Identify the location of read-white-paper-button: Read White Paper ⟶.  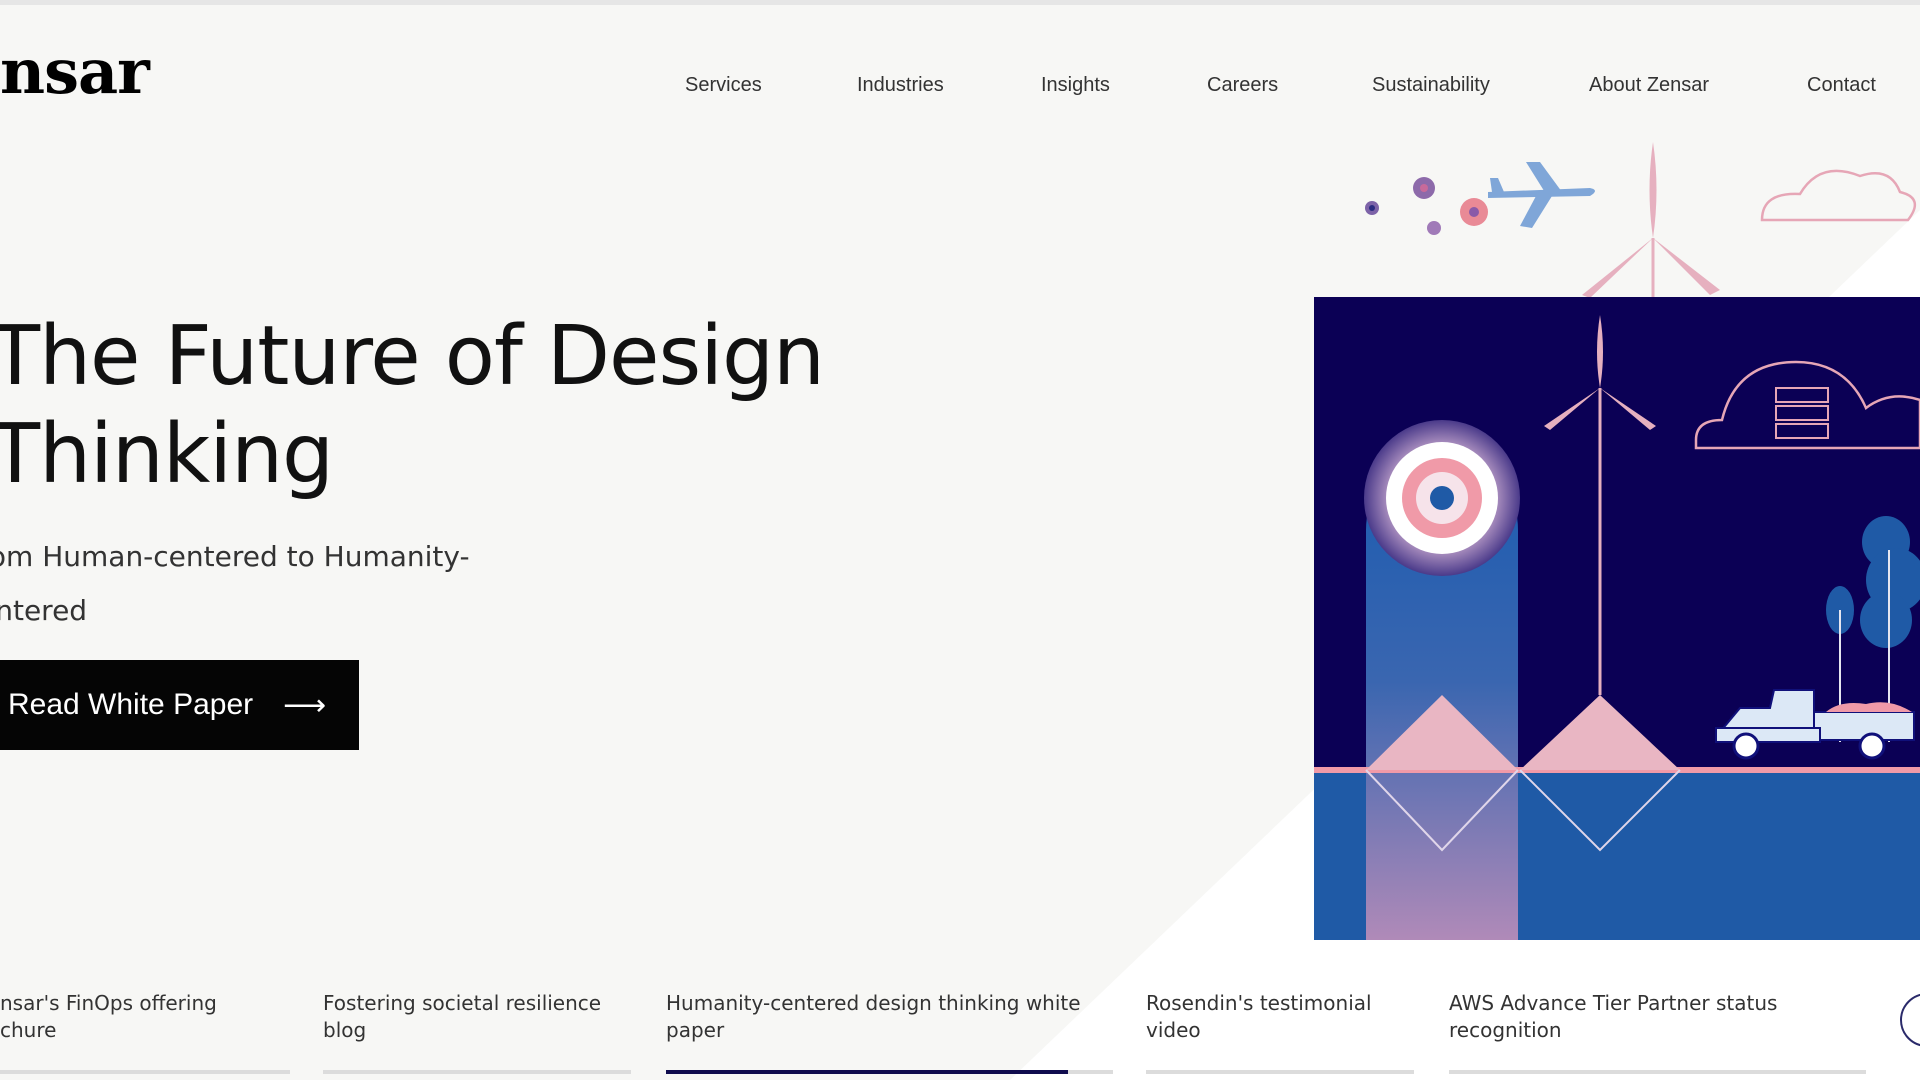
(179, 705).